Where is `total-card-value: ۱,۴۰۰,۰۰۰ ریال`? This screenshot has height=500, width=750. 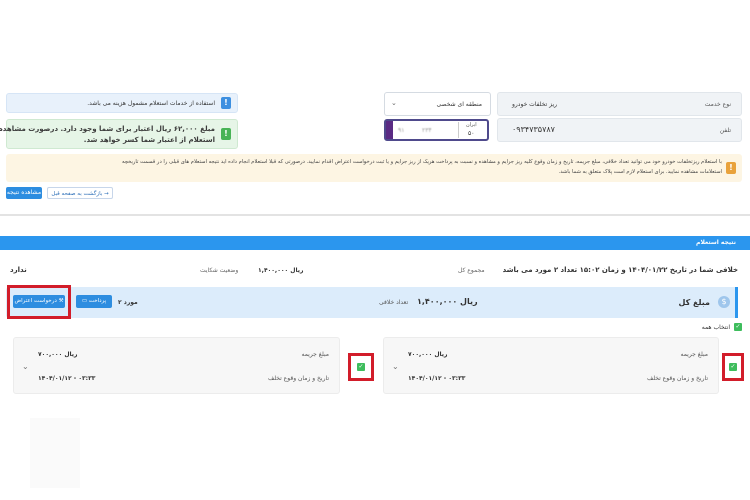
total-card-value: ۱,۴۰۰,۰۰۰ ریال is located at coordinates (447, 301).